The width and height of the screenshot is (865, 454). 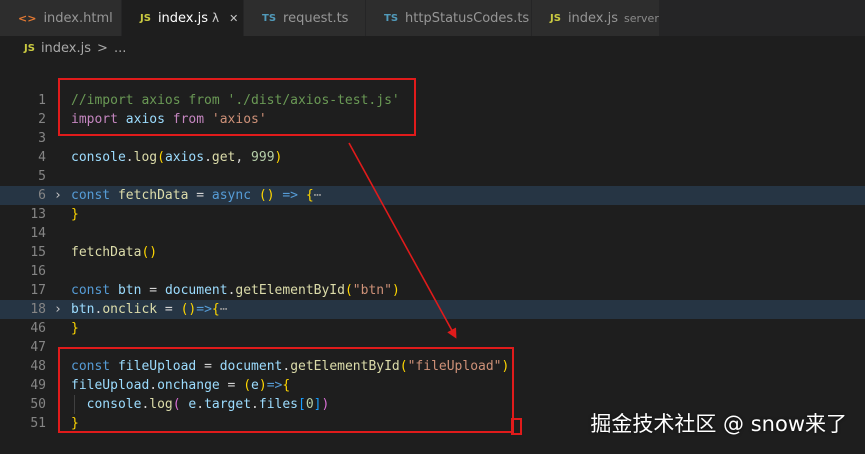 What do you see at coordinates (402, 240) in the screenshot?
I see `annotation-arrow` at bounding box center [402, 240].